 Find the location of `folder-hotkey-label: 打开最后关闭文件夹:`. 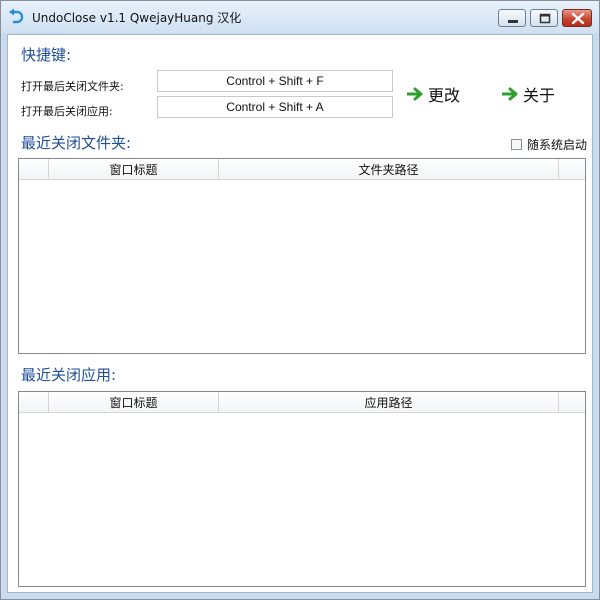

folder-hotkey-label: 打开最后关闭文件夹: is located at coordinates (72, 86).